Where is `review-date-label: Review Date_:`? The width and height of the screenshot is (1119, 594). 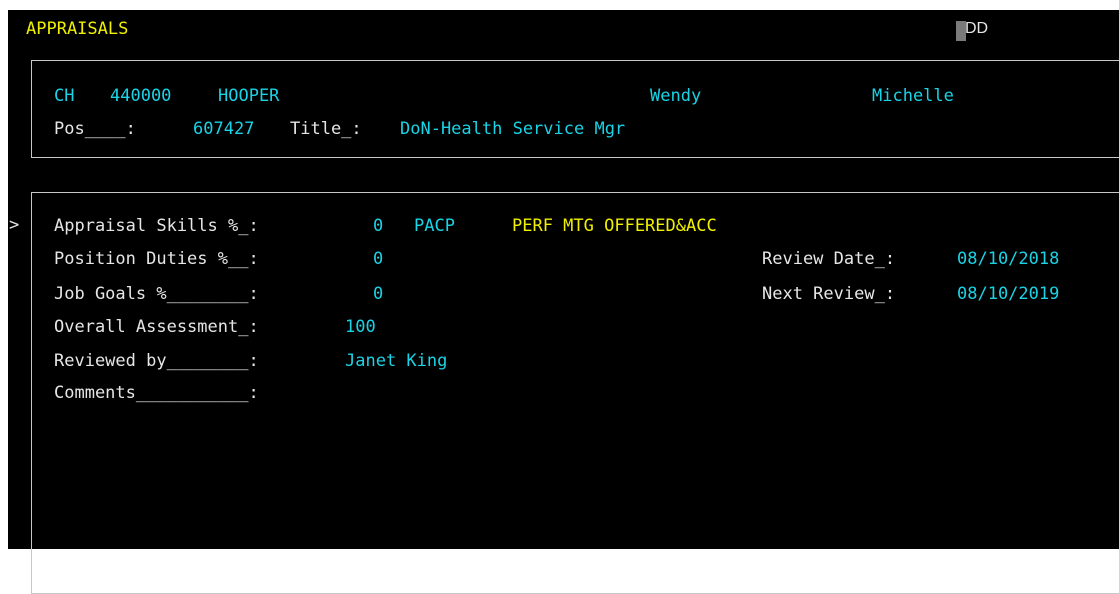 review-date-label: Review Date_: is located at coordinates (829, 259).